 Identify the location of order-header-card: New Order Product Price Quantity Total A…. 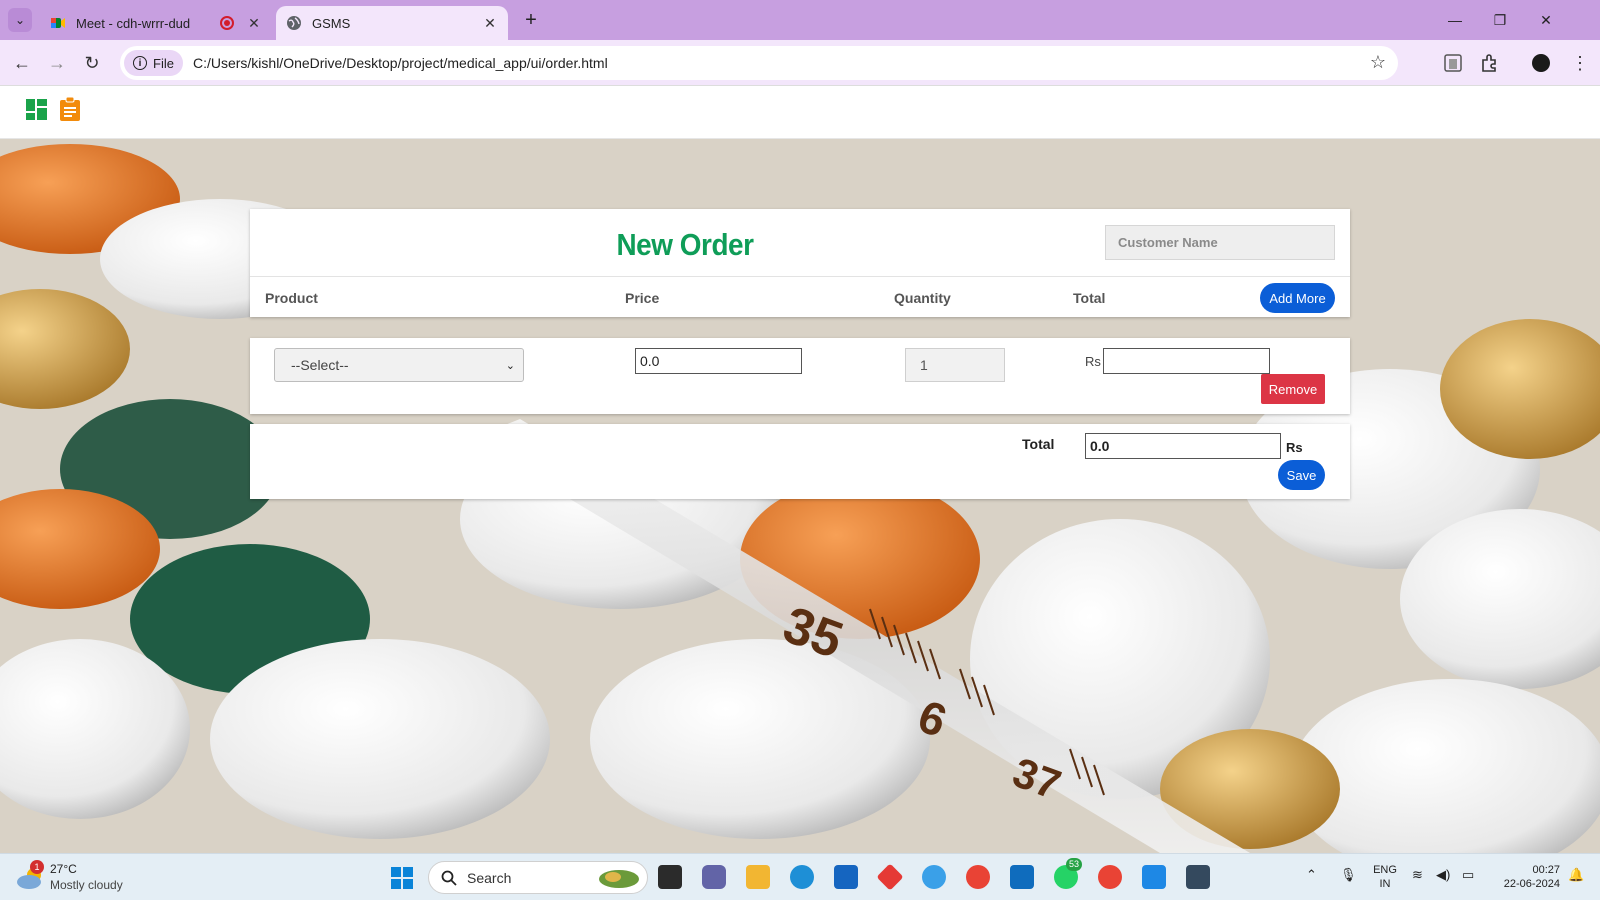
(800, 263).